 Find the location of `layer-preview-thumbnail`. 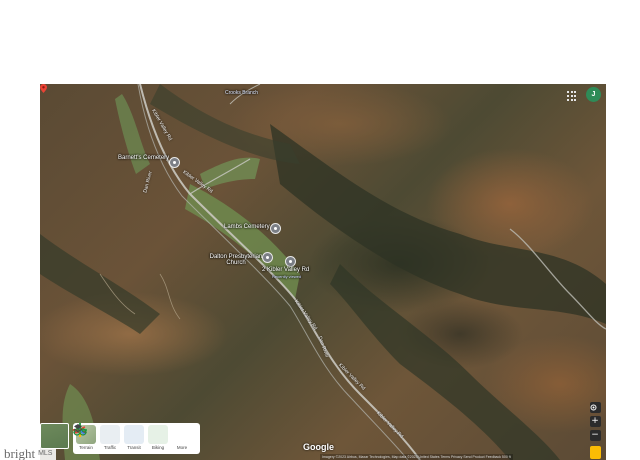

layer-preview-thumbnail is located at coordinates (54, 436).